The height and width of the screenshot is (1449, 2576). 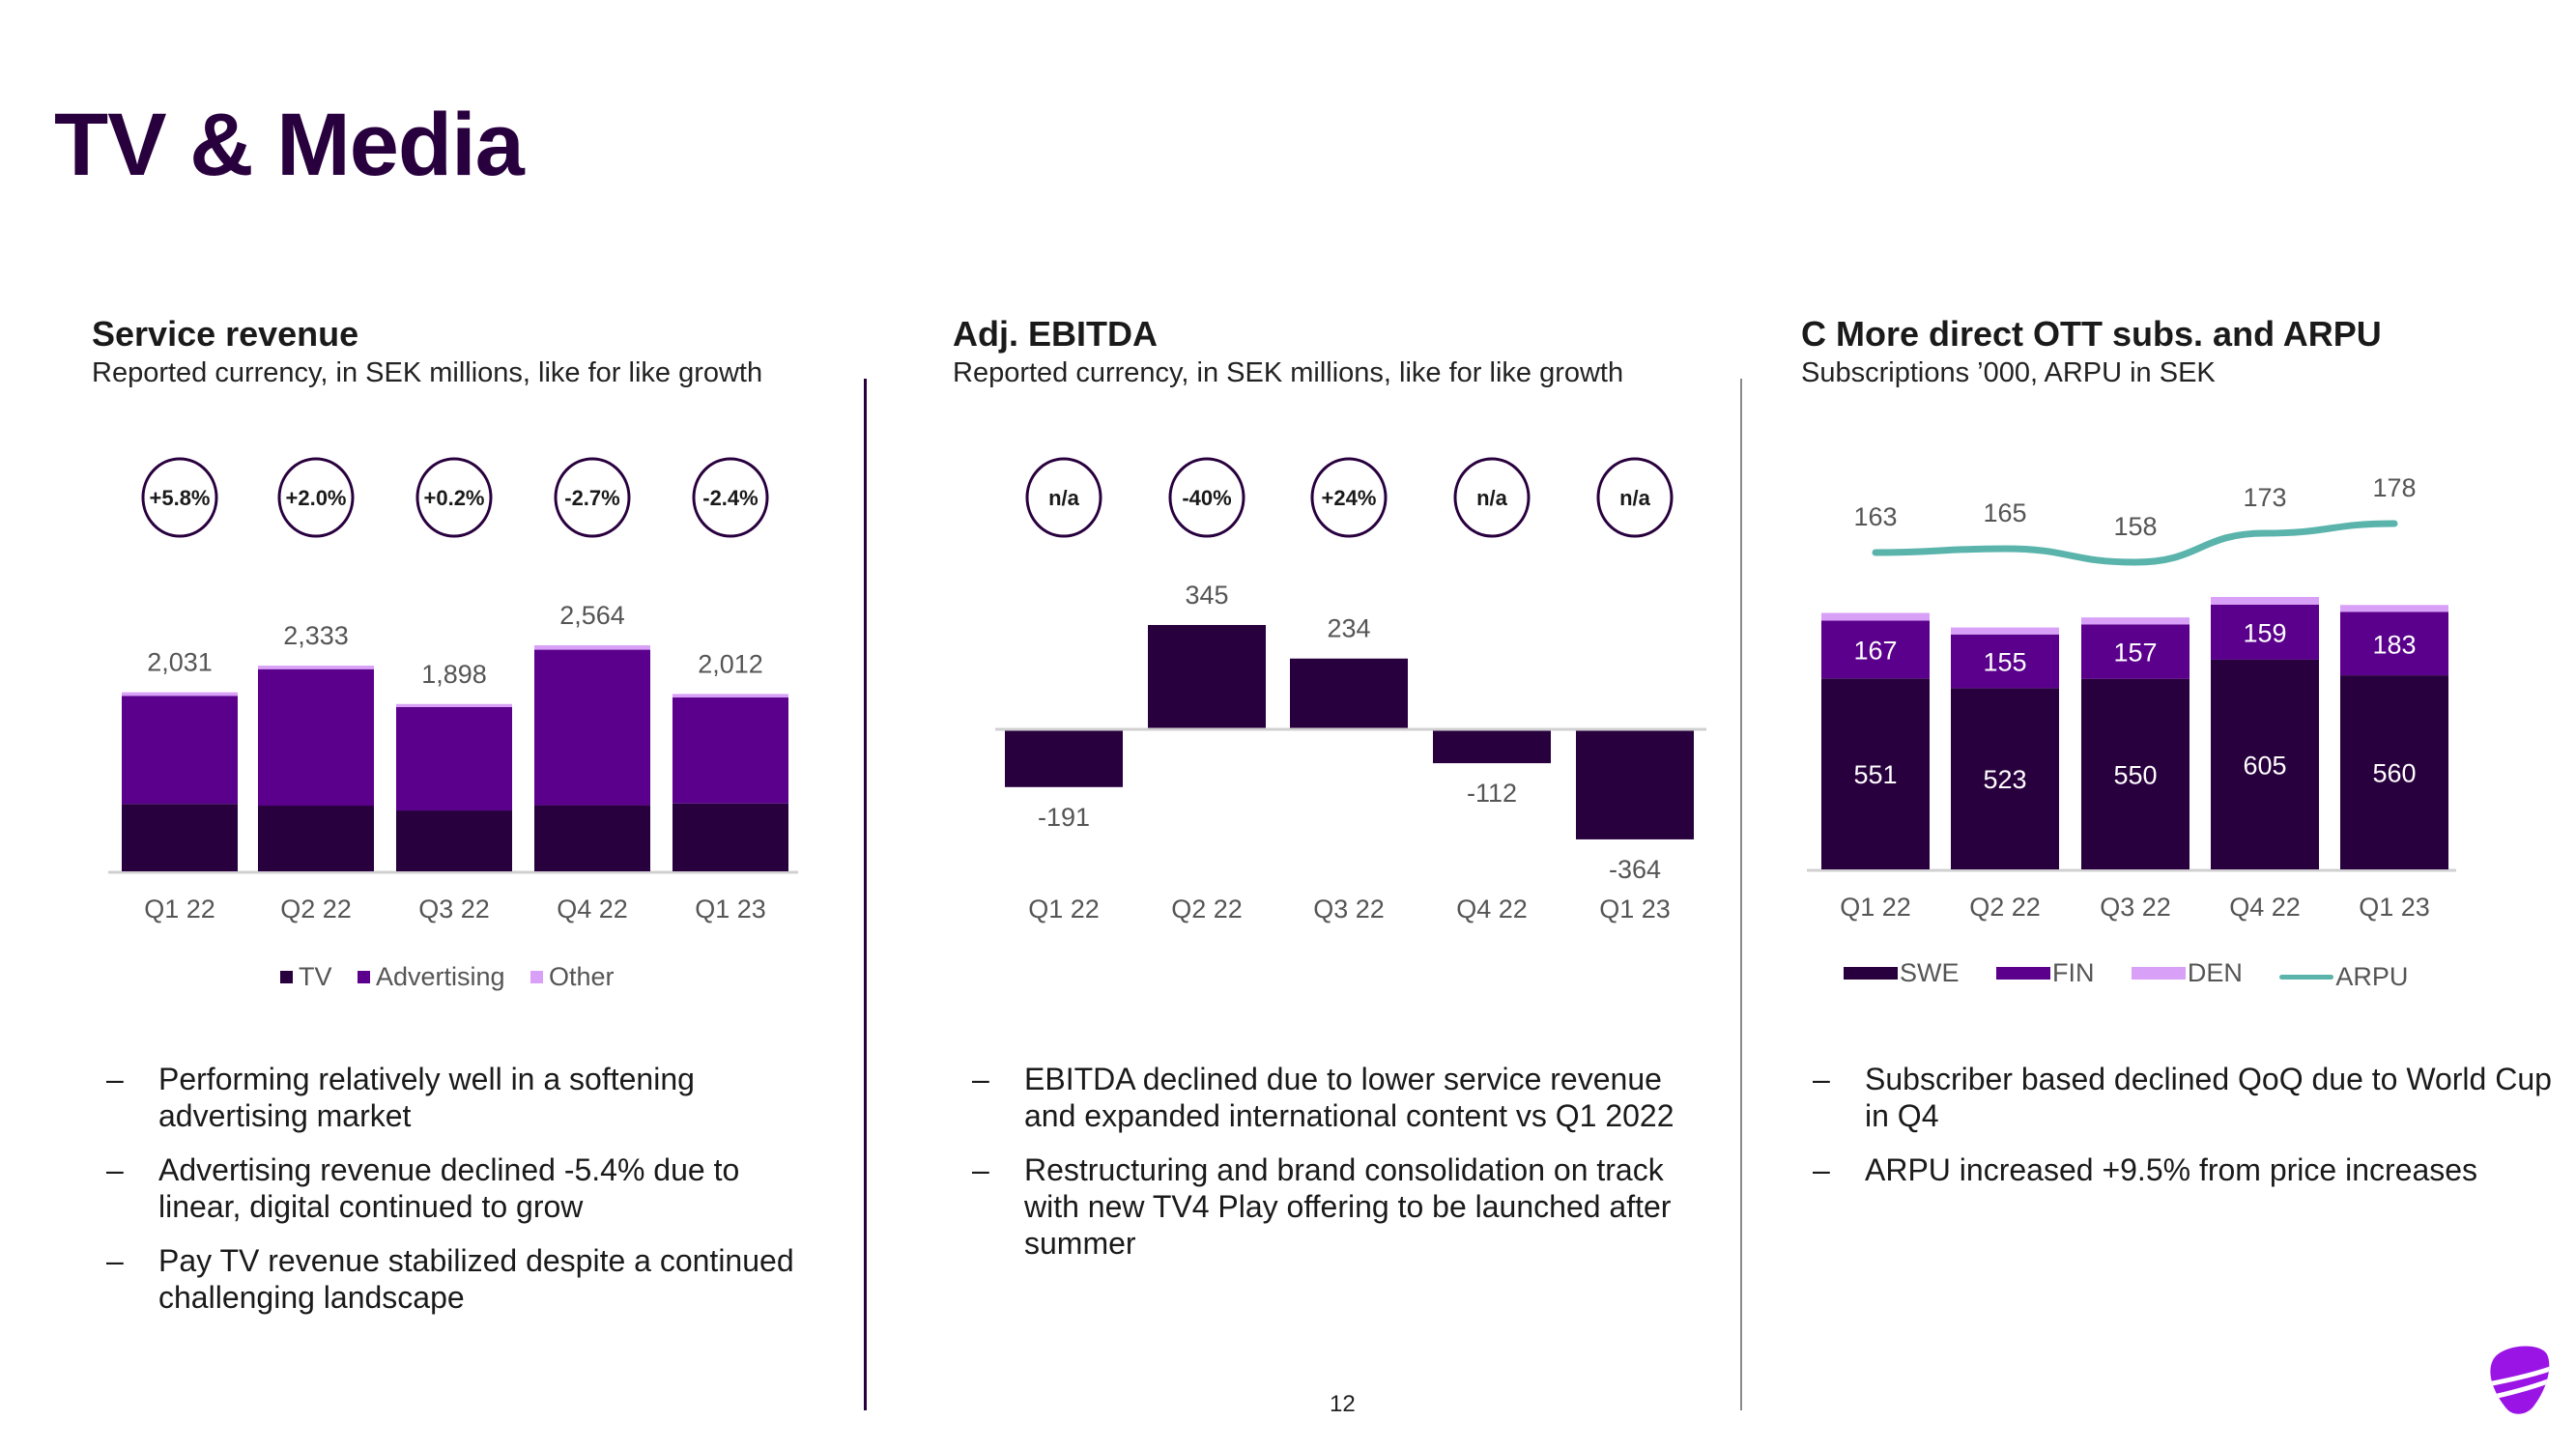 I want to click on legend-swatch-swe, so click(x=1871, y=973).